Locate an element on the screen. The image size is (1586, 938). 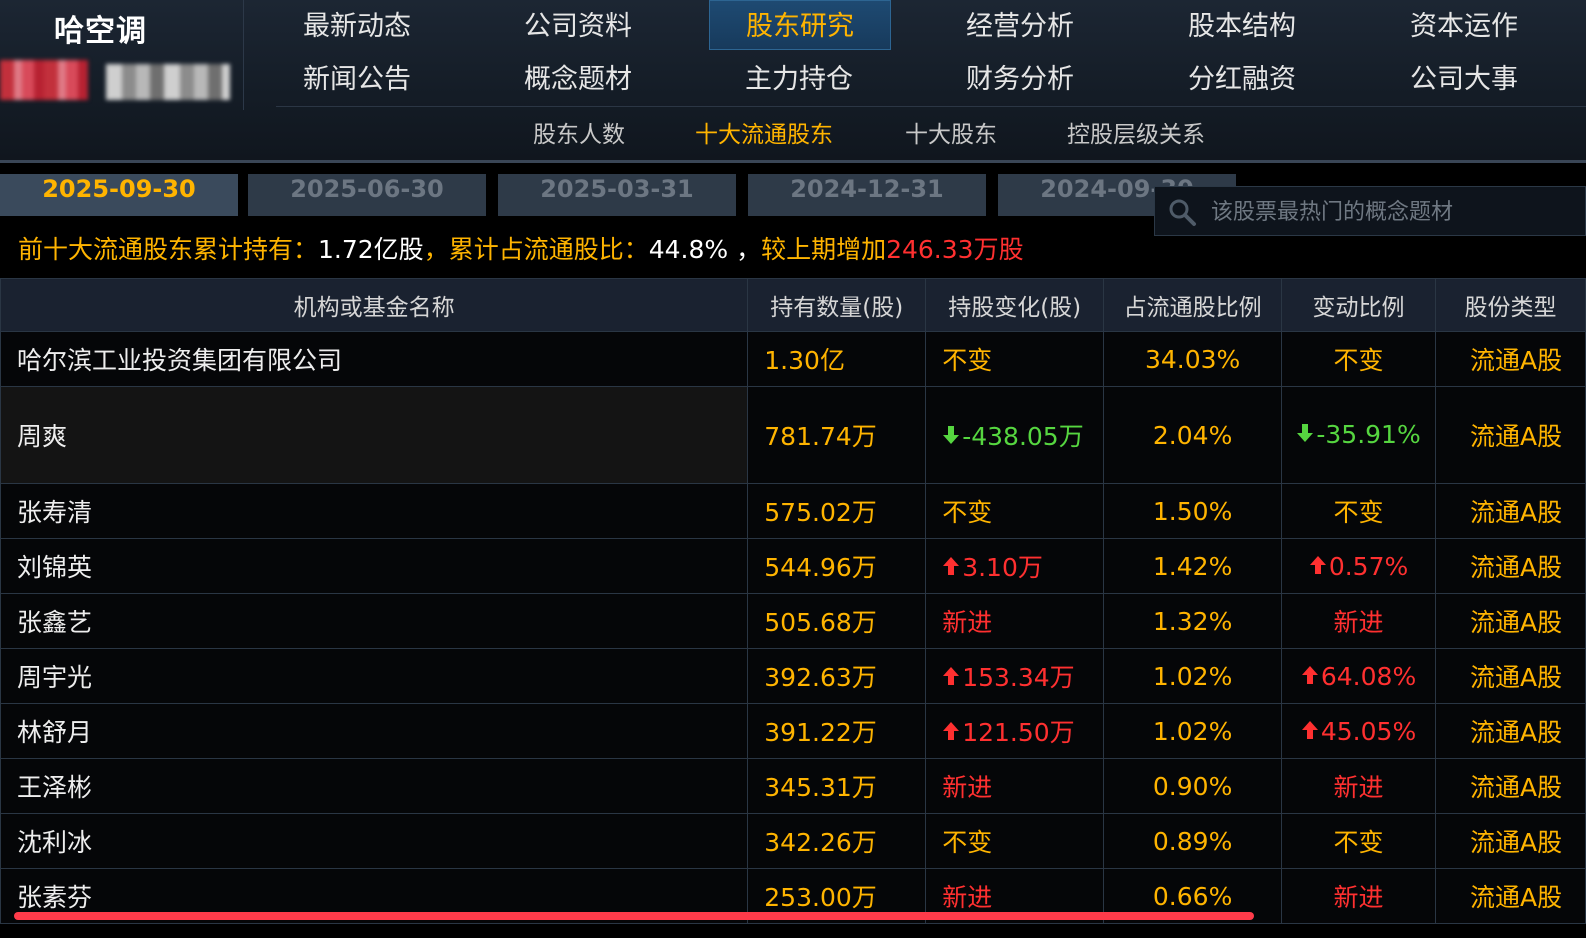
cell-holding-change-text: 不变 is located at coordinates (967, 360).